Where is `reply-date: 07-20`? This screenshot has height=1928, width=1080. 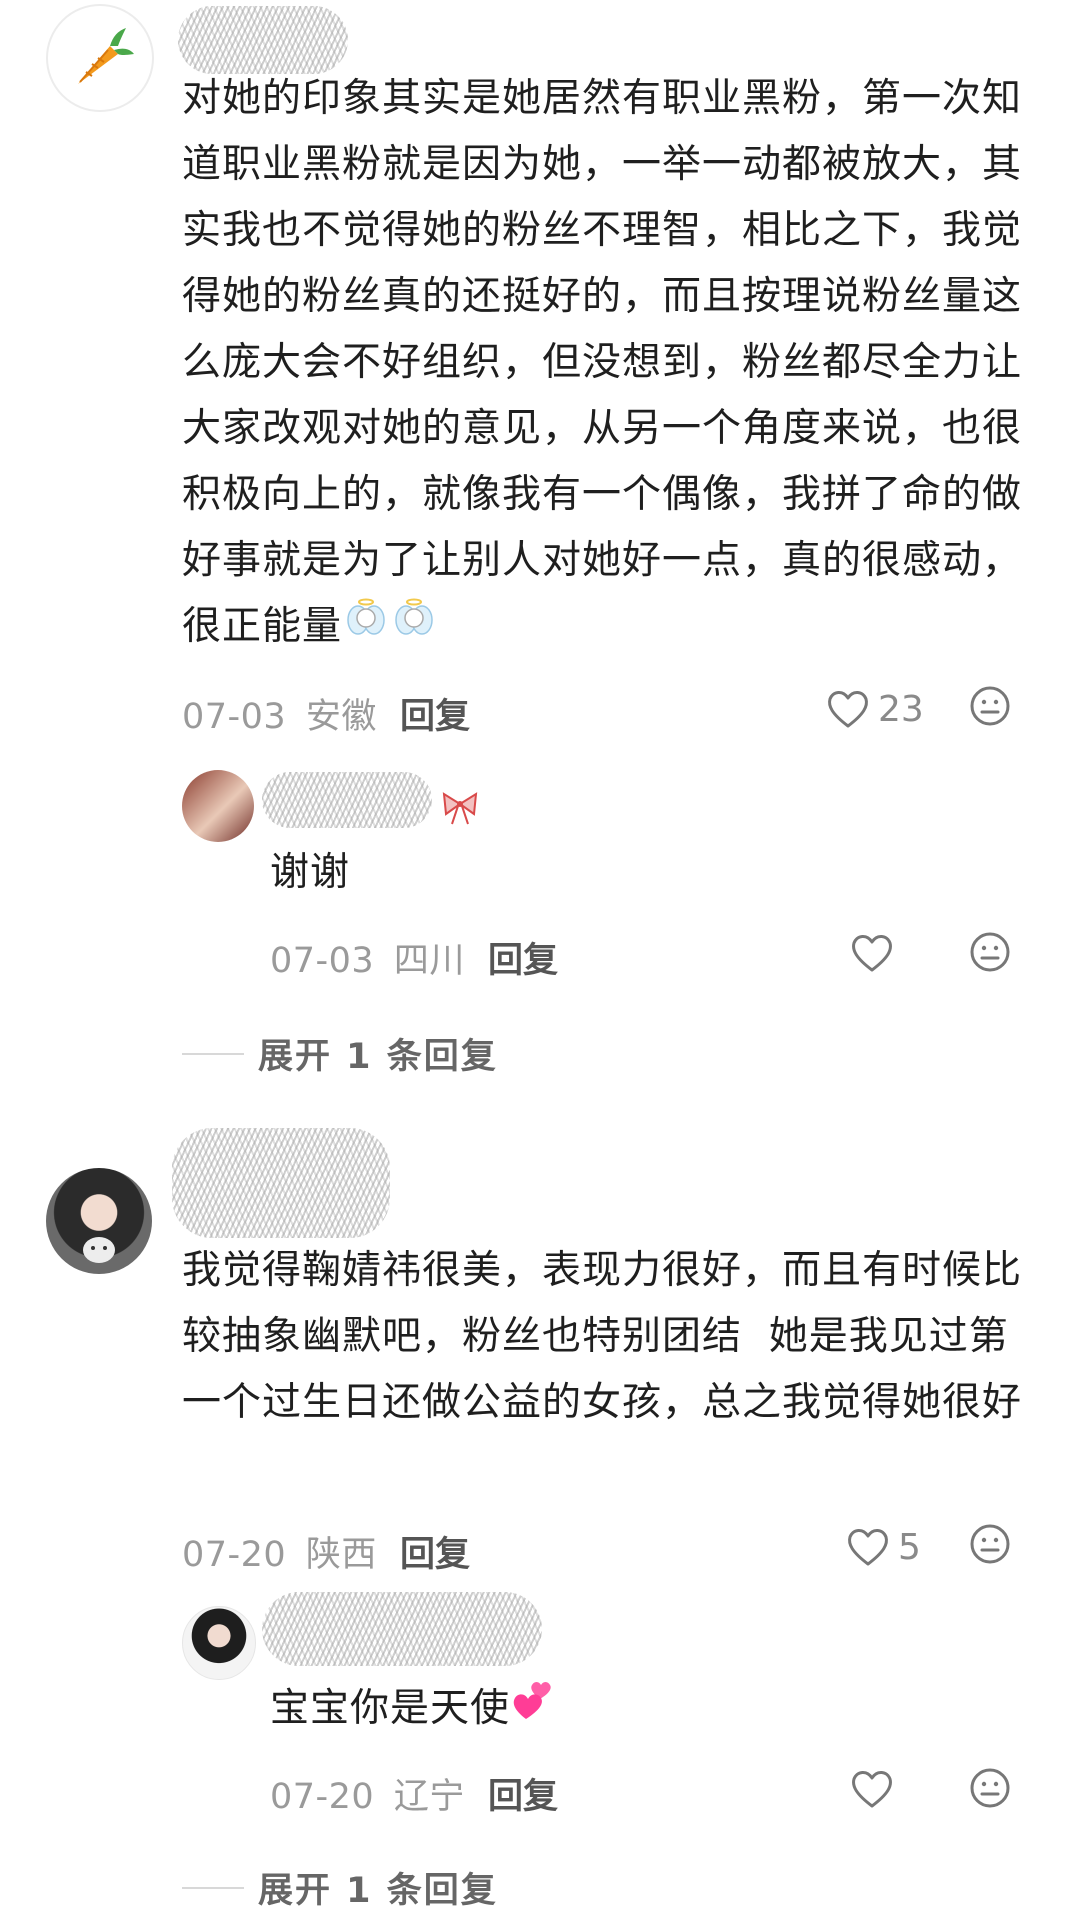
reply-date: 07-20 is located at coordinates (322, 1797).